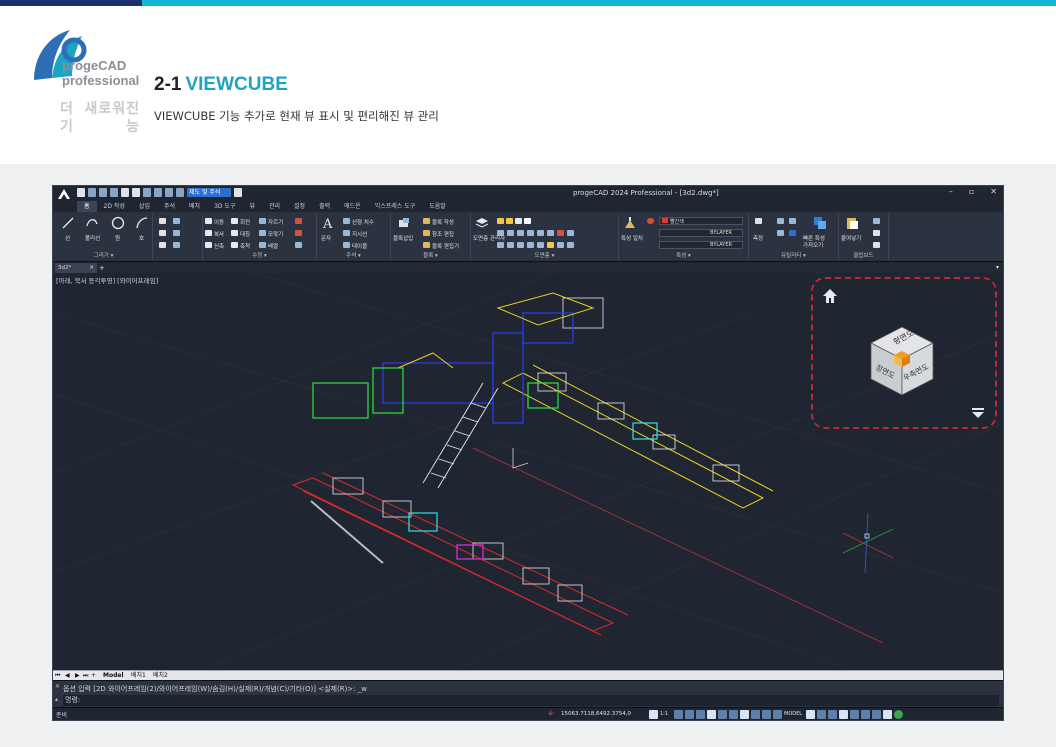  Describe the element at coordinates (158, 192) in the screenshot. I see `plot-icon` at that location.